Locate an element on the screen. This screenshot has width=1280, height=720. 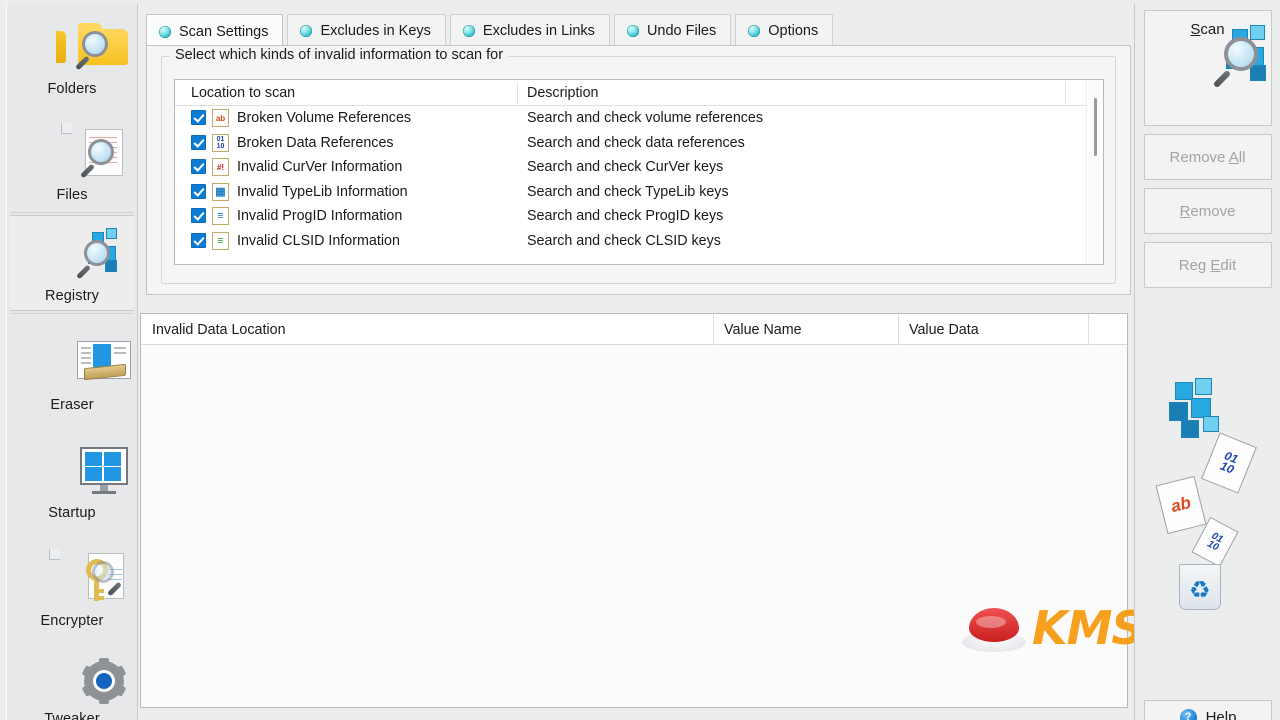
tab-excludes-in-keys: Excludes in Keys is located at coordinates (366, 30).